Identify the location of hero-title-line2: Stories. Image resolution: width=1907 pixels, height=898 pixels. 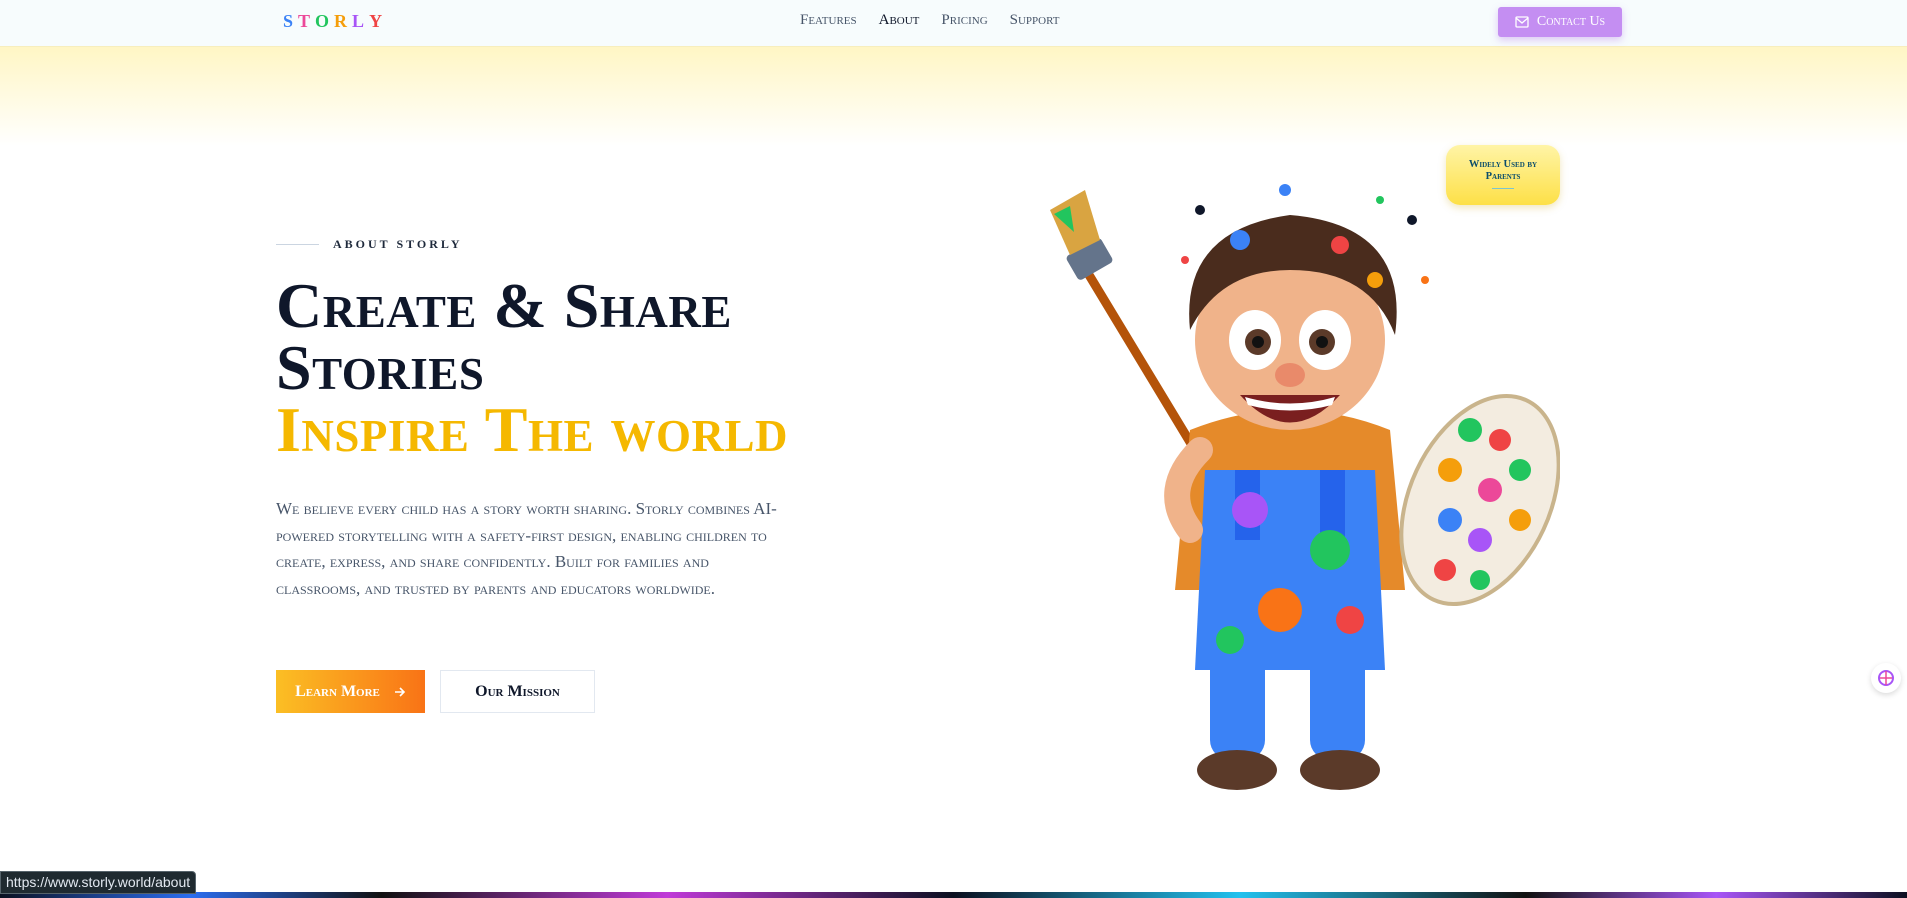
(380, 367).